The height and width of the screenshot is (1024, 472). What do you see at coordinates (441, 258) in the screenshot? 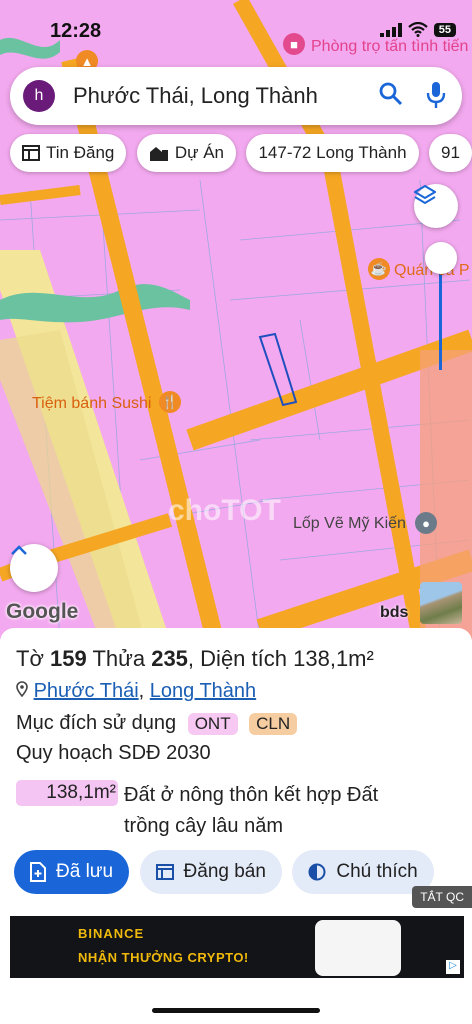
I see `opacity-slider-thumb` at bounding box center [441, 258].